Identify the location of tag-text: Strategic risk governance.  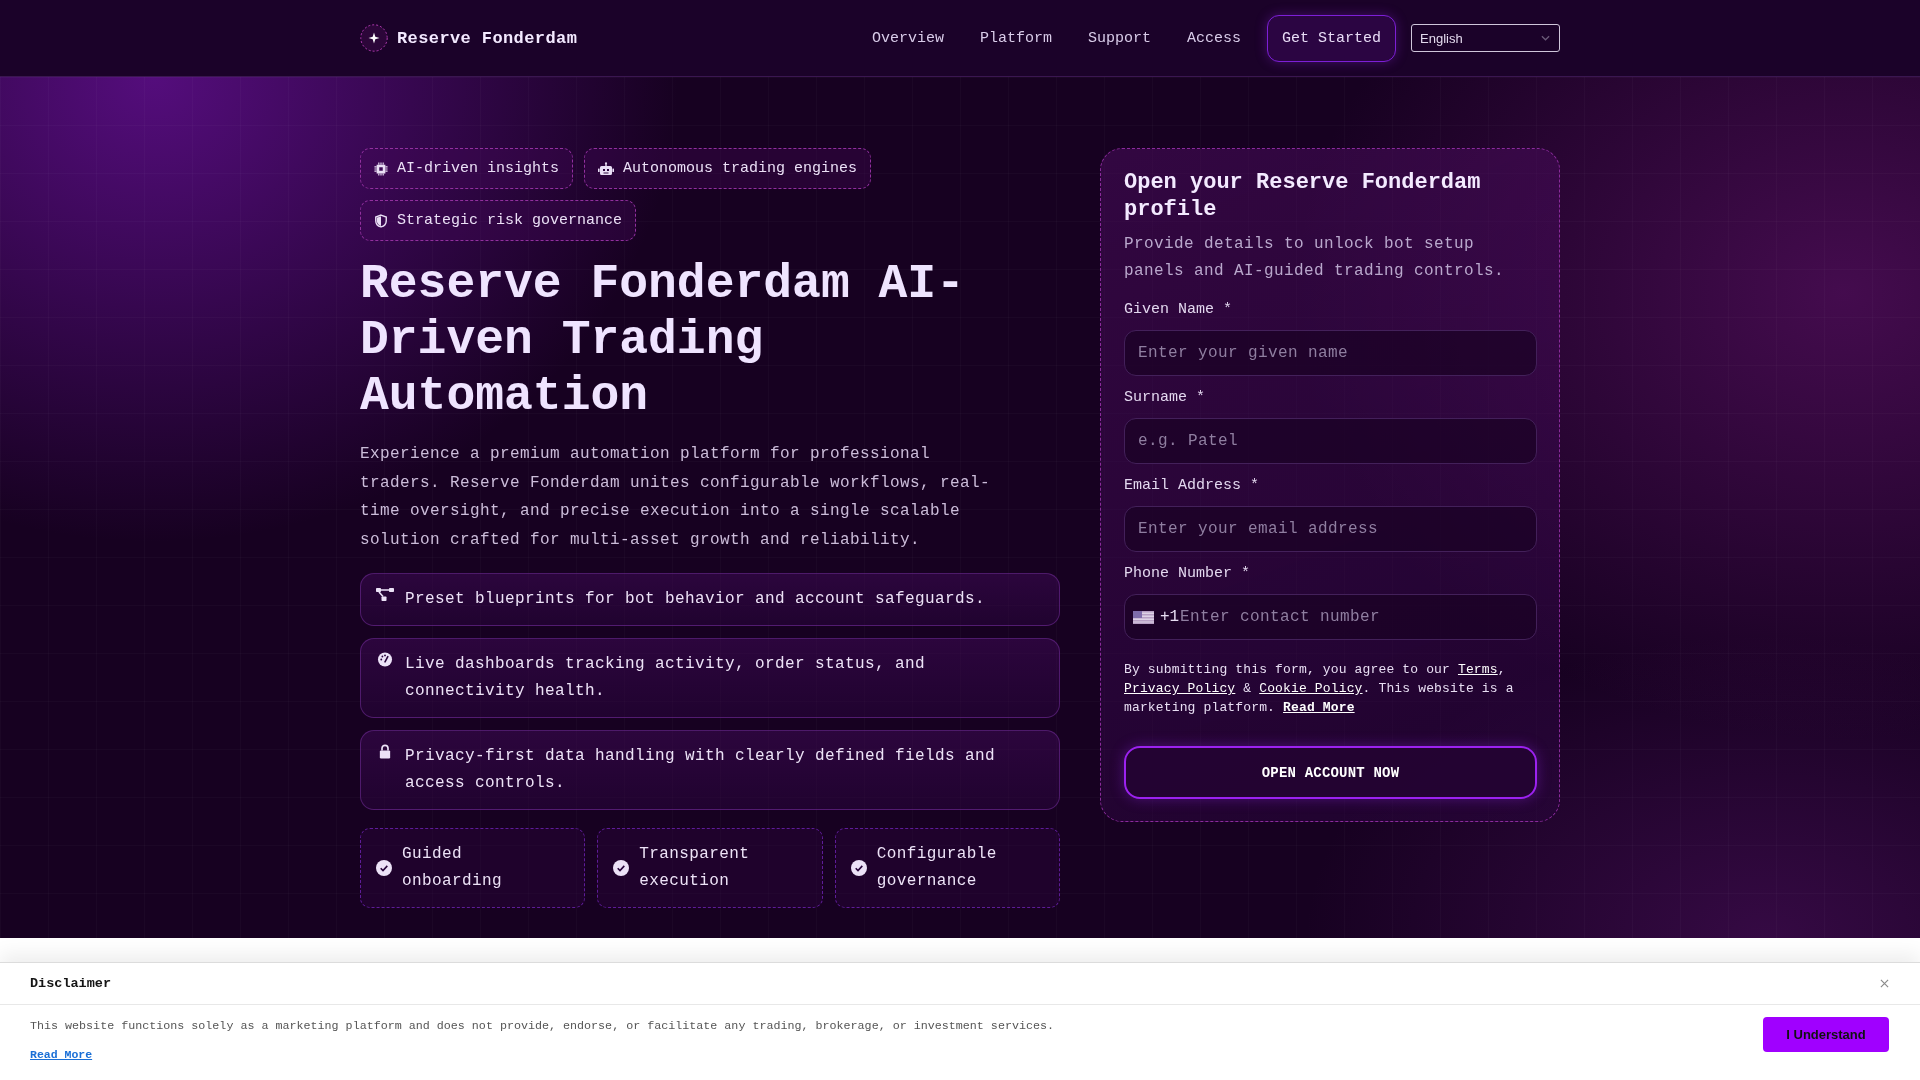
(510, 220).